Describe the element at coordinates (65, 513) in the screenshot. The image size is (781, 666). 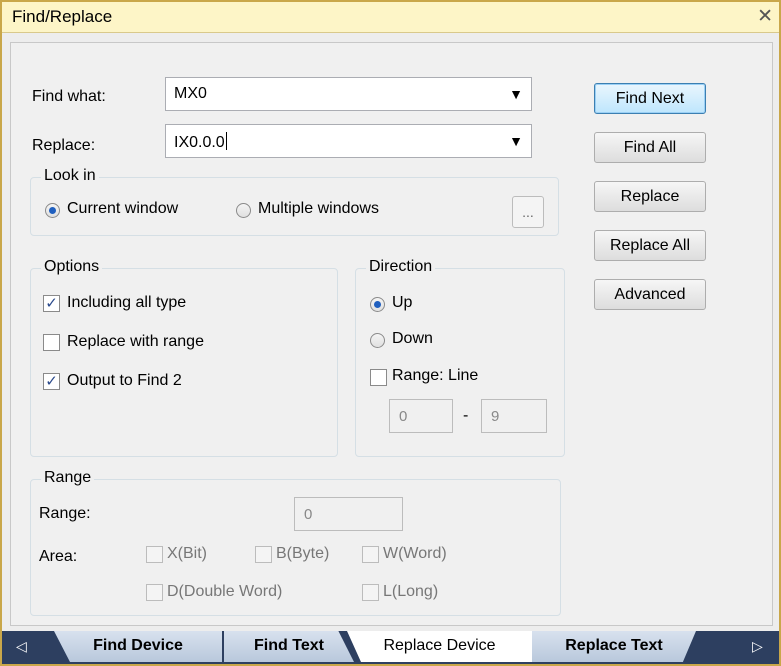
I see `range-value-label: Range:` at that location.